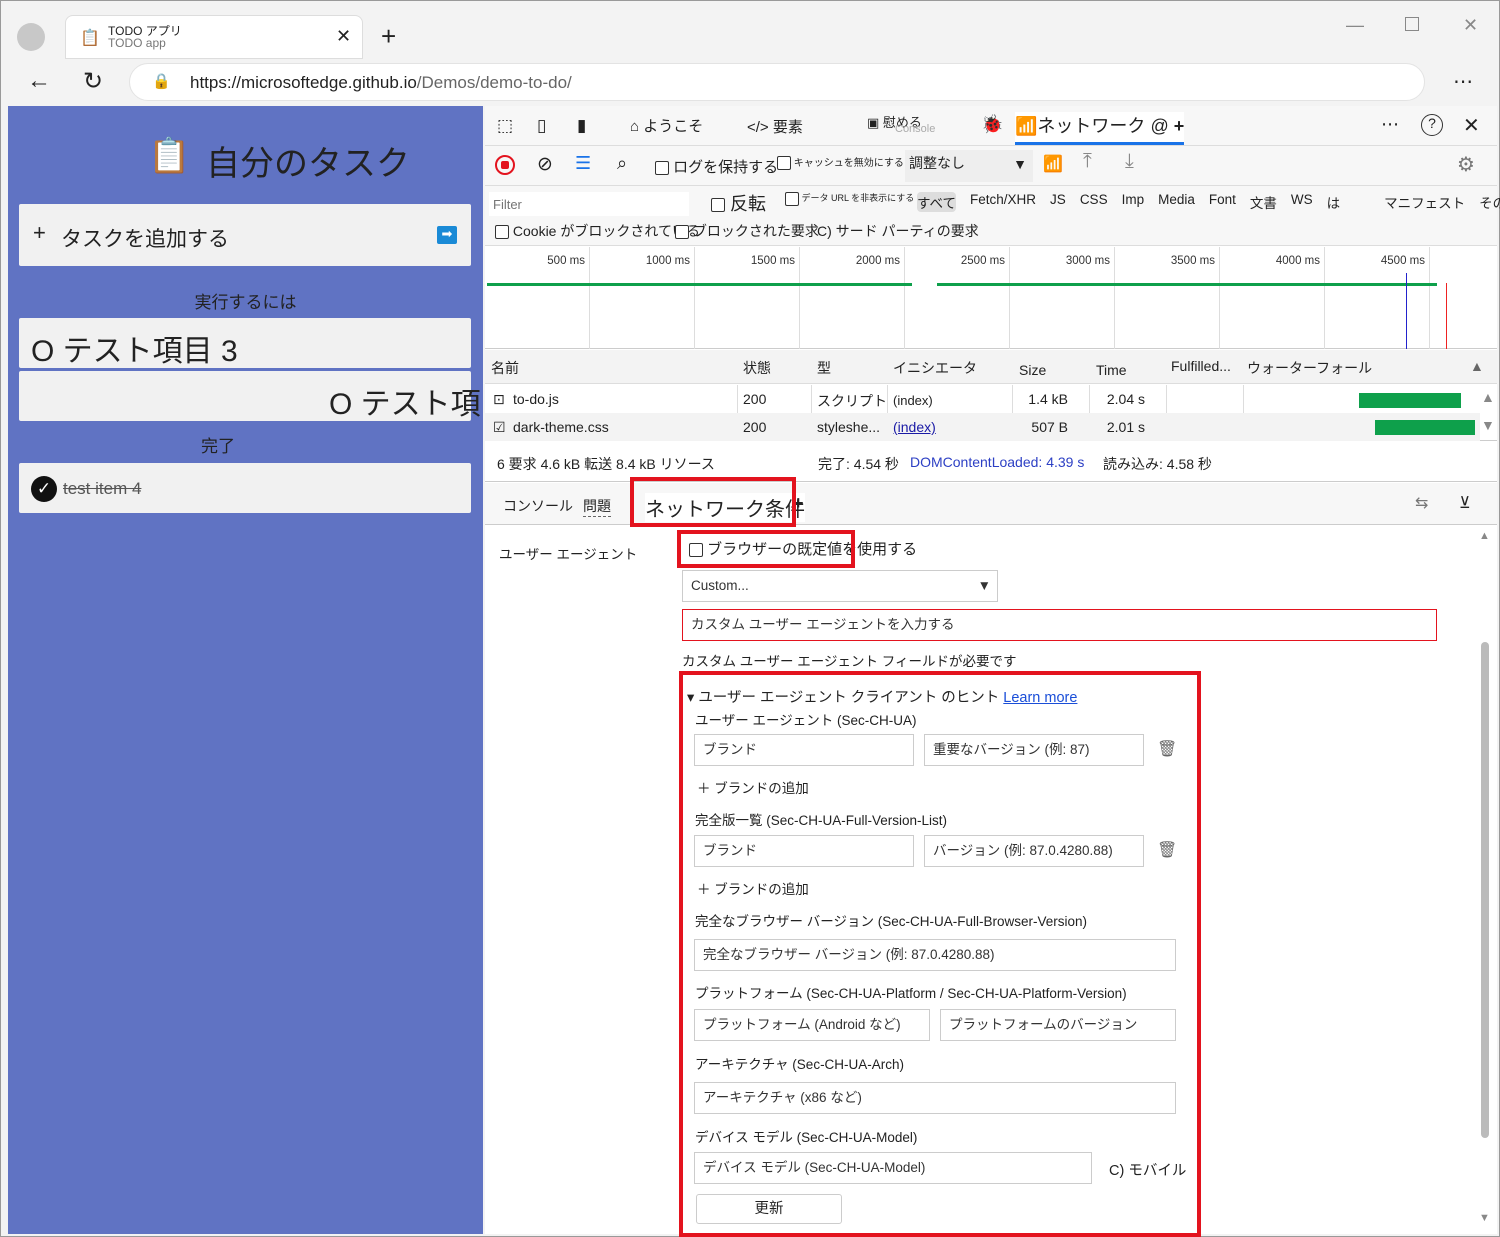  What do you see at coordinates (1129, 161) in the screenshot?
I see `download-icon: ⤓` at bounding box center [1129, 161].